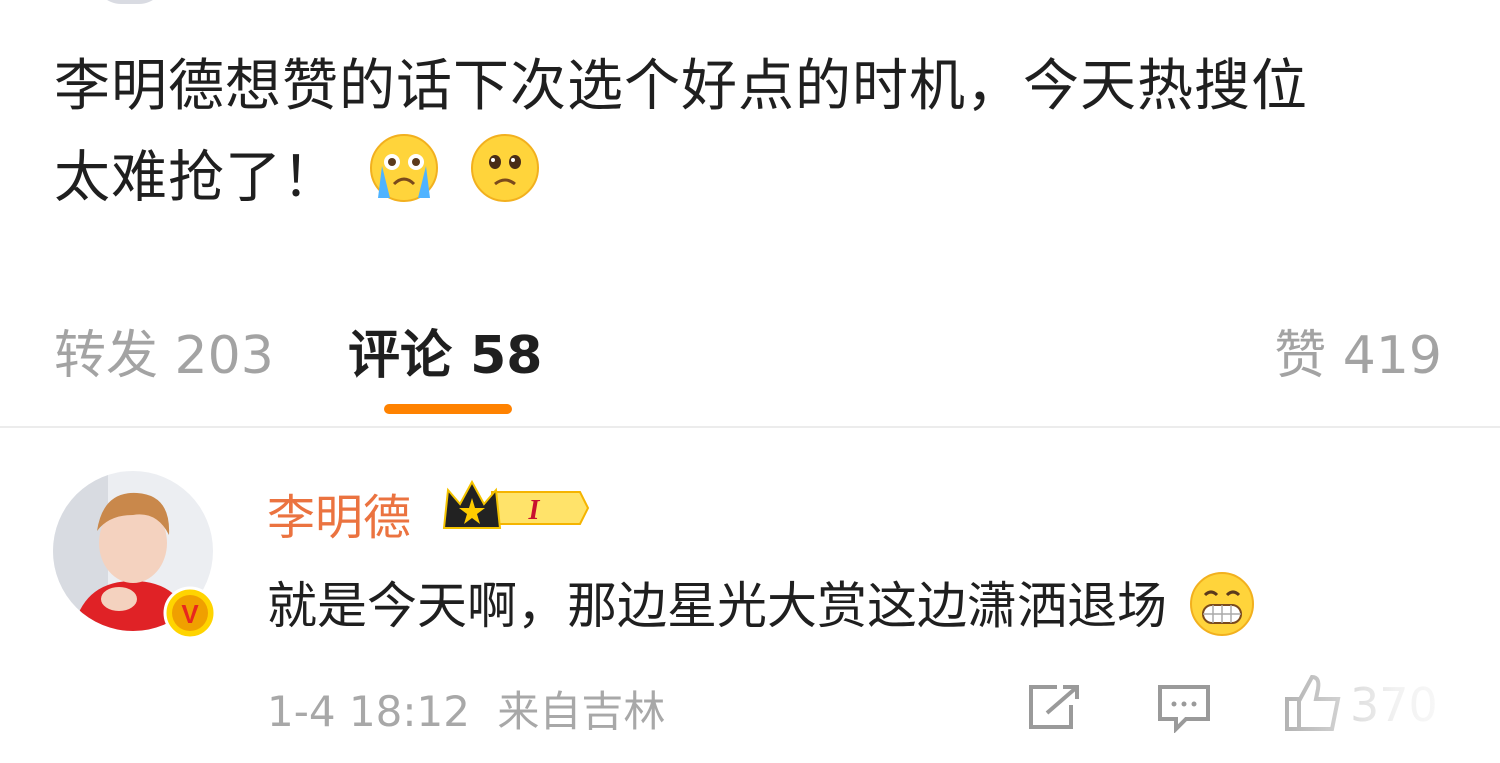 This screenshot has height=763, width=1500. Describe the element at coordinates (368, 711) in the screenshot. I see `comment-date: 1-4 18:12` at that location.